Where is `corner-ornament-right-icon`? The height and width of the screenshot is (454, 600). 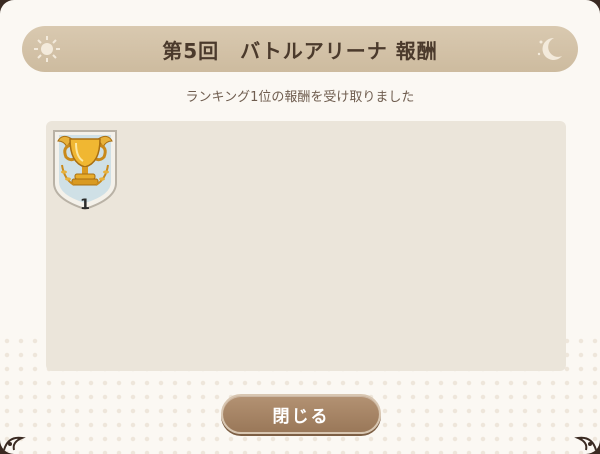
corner-ornament-right-icon is located at coordinates (585, 443).